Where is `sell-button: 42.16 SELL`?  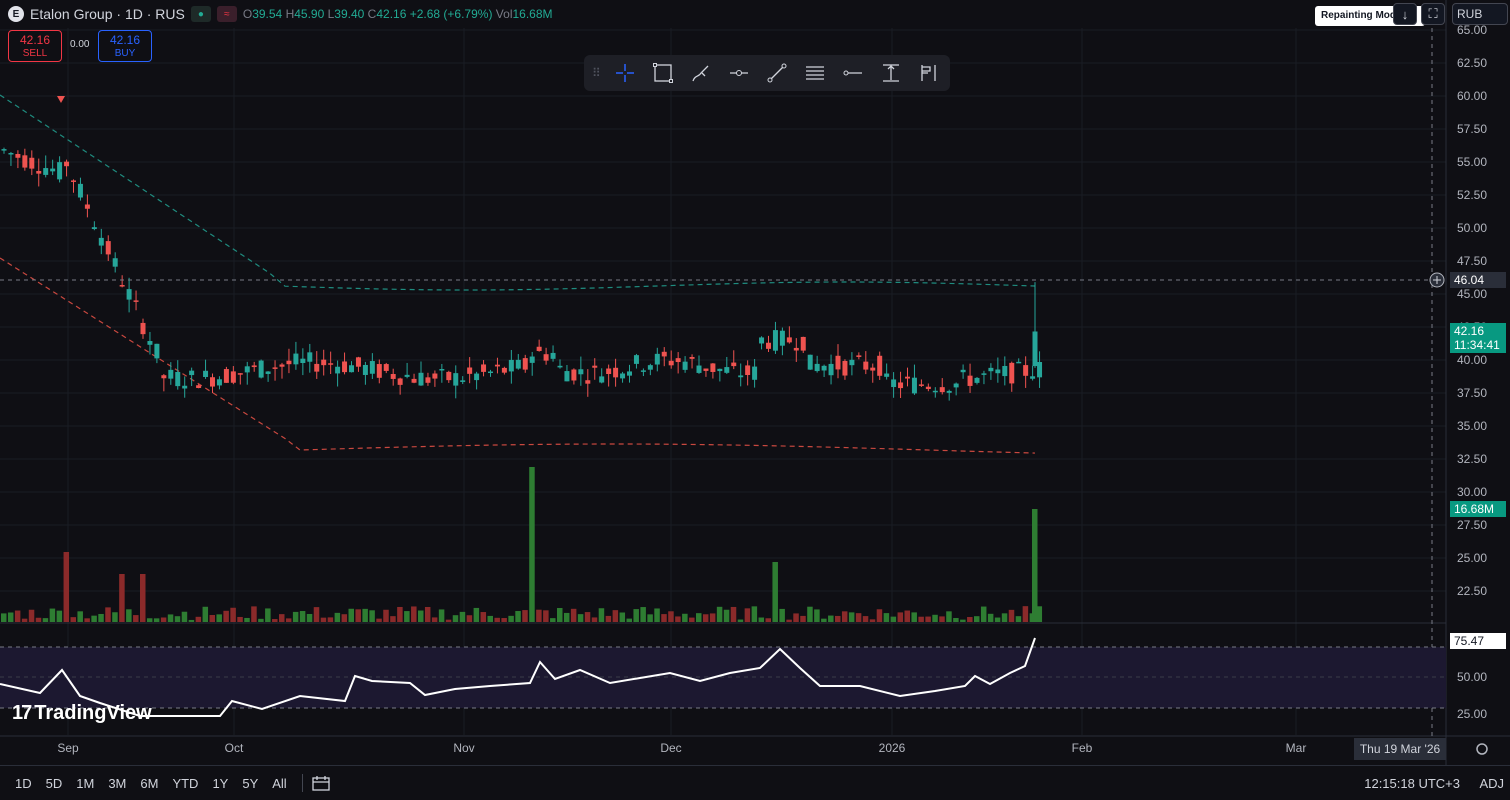 sell-button: 42.16 SELL is located at coordinates (35, 46).